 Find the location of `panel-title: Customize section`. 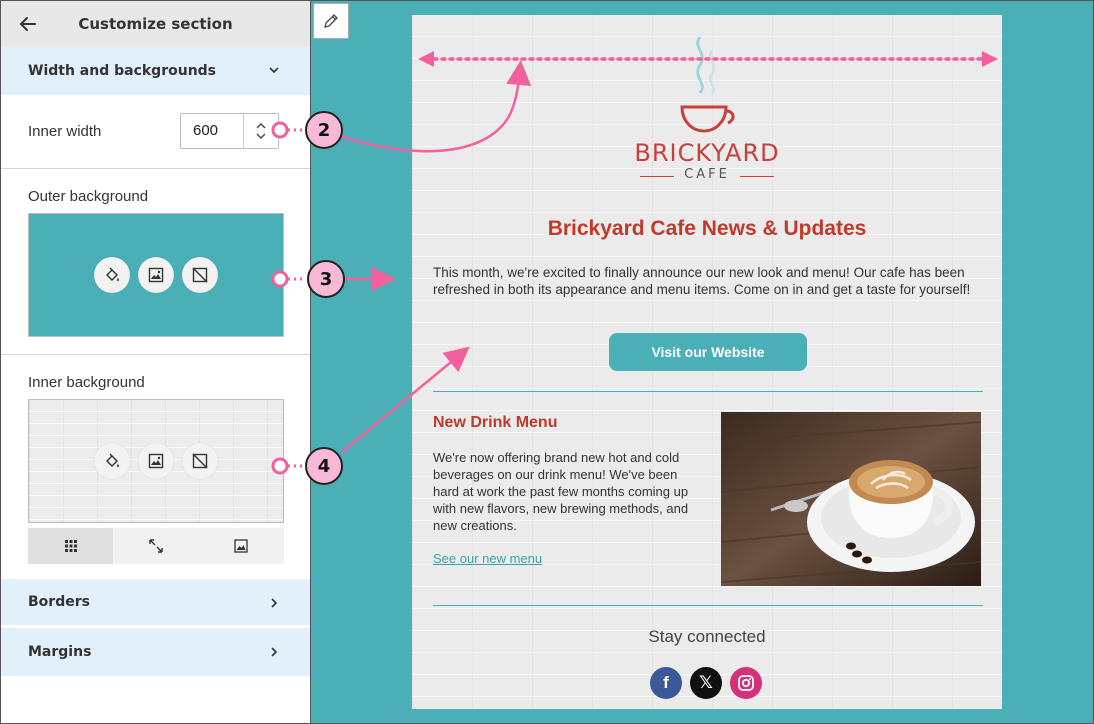

panel-title: Customize section is located at coordinates (155, 24).